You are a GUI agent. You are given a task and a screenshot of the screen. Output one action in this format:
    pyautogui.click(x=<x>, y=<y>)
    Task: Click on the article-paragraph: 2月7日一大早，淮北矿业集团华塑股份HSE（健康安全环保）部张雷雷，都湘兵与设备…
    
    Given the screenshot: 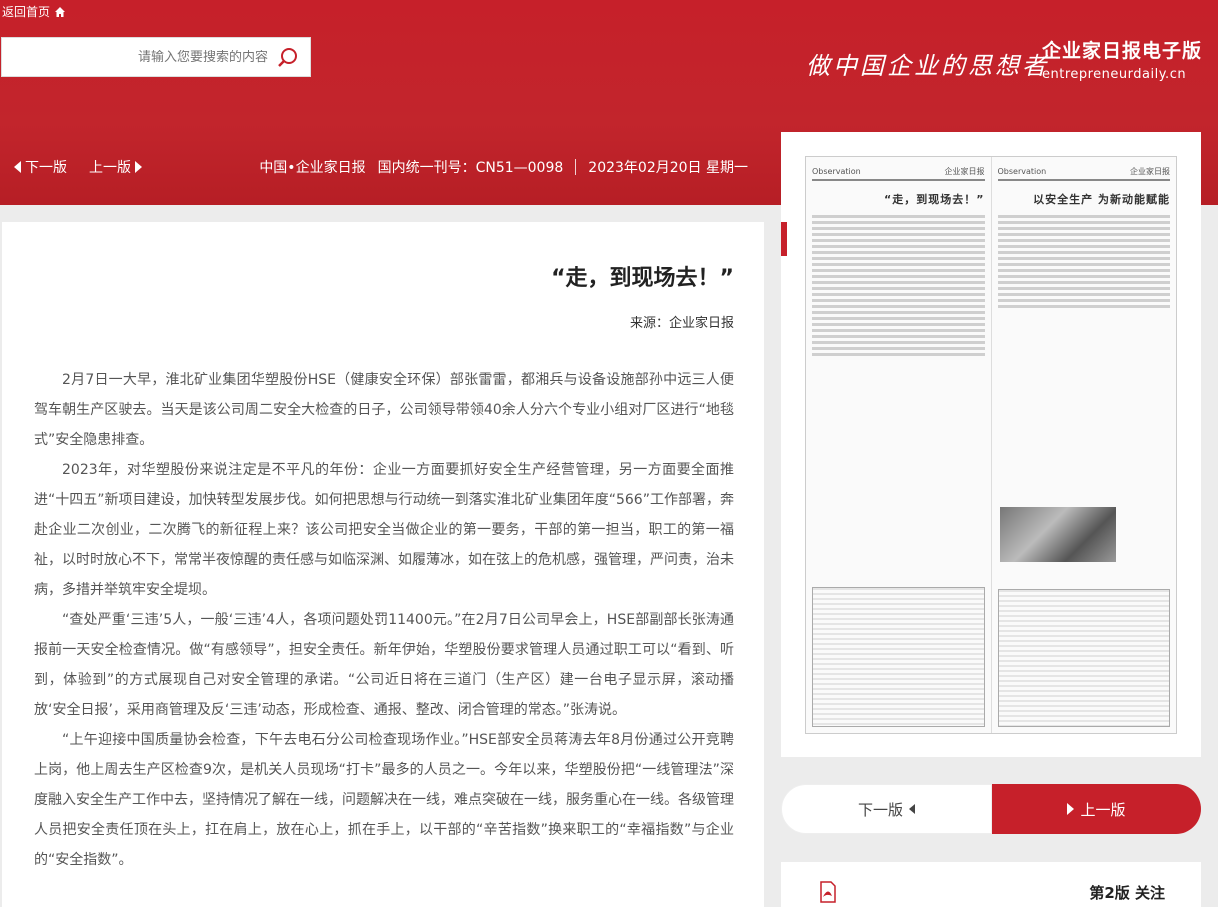 What is the action you would take?
    pyautogui.click(x=384, y=410)
    